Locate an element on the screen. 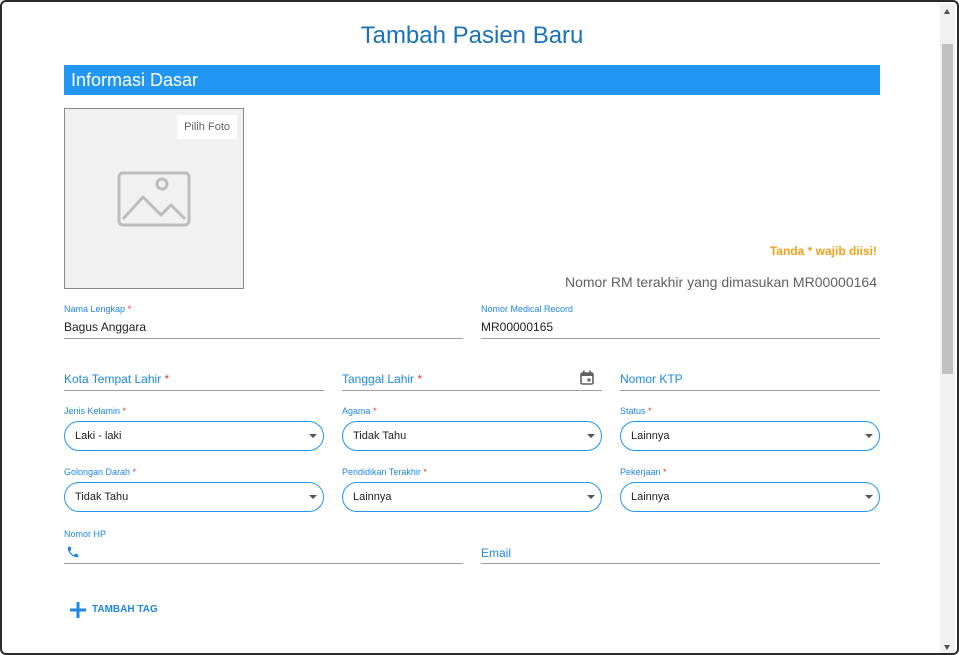 The height and width of the screenshot is (655, 959). status-label: Status * is located at coordinates (636, 411).